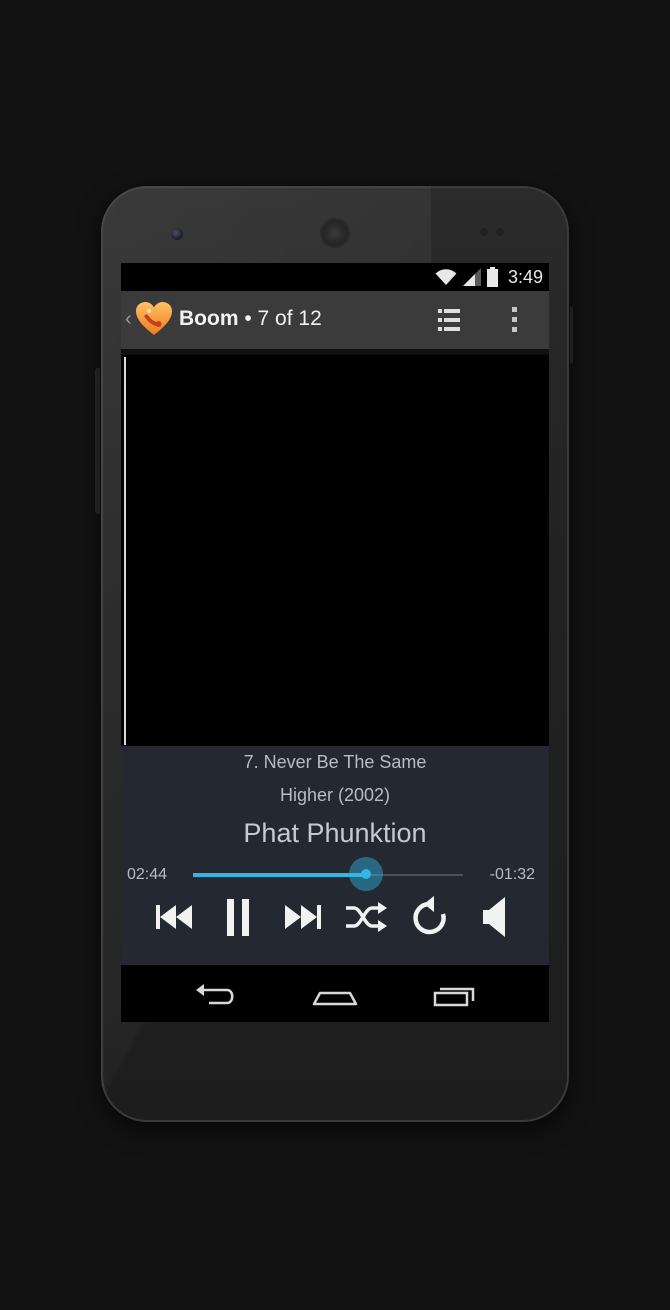 The width and height of the screenshot is (670, 1310). Describe the element at coordinates (279, 875) in the screenshot. I see `seek-progress` at that location.